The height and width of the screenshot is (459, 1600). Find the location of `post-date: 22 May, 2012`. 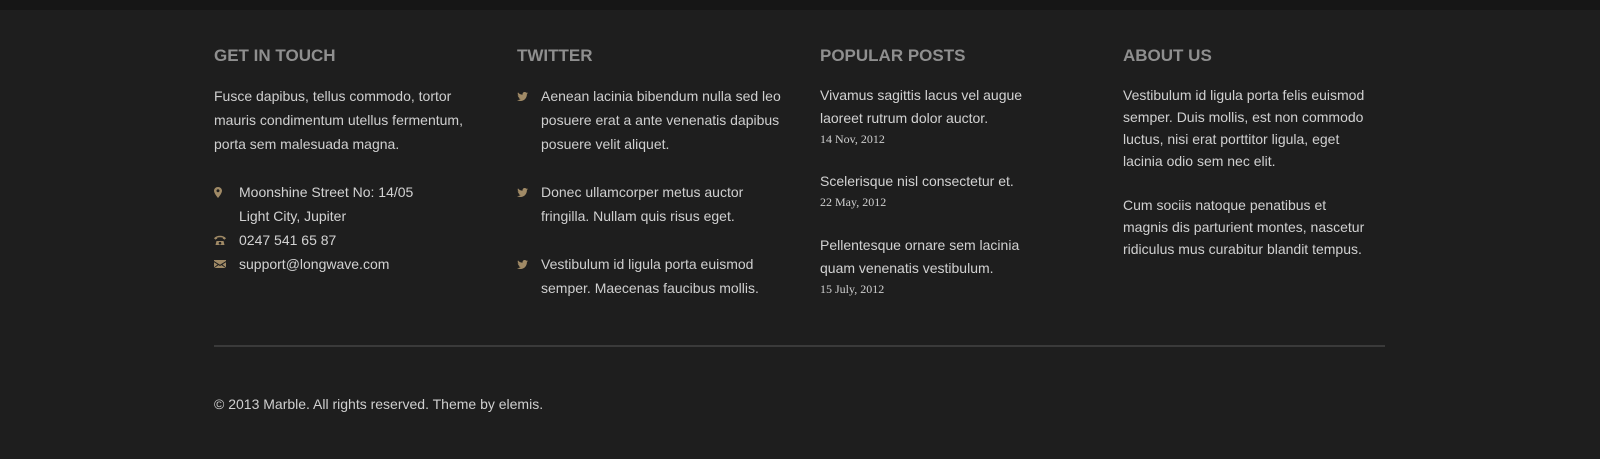

post-date: 22 May, 2012 is located at coordinates (853, 202).